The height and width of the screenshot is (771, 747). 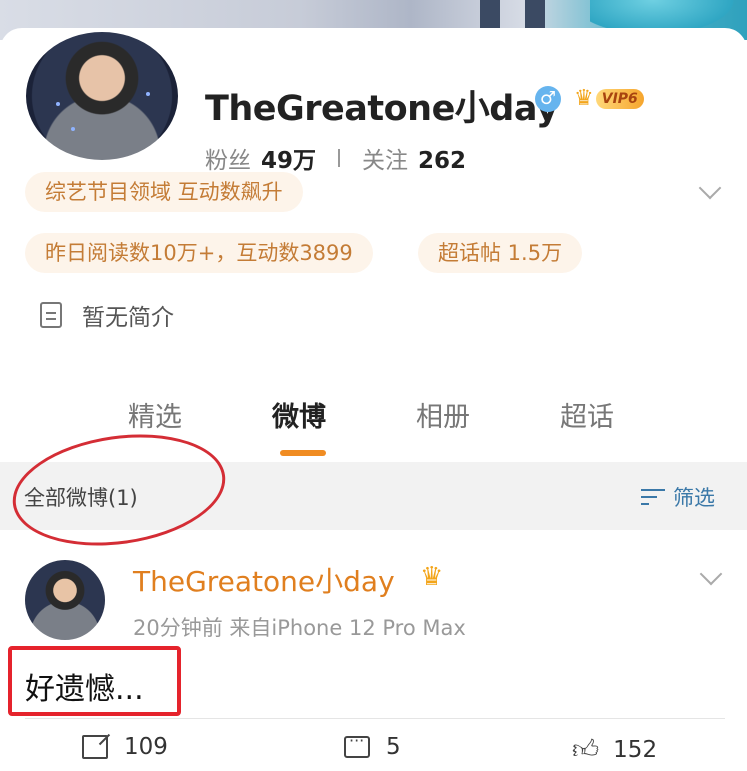 What do you see at coordinates (51, 315) in the screenshot?
I see `document-icon` at bounding box center [51, 315].